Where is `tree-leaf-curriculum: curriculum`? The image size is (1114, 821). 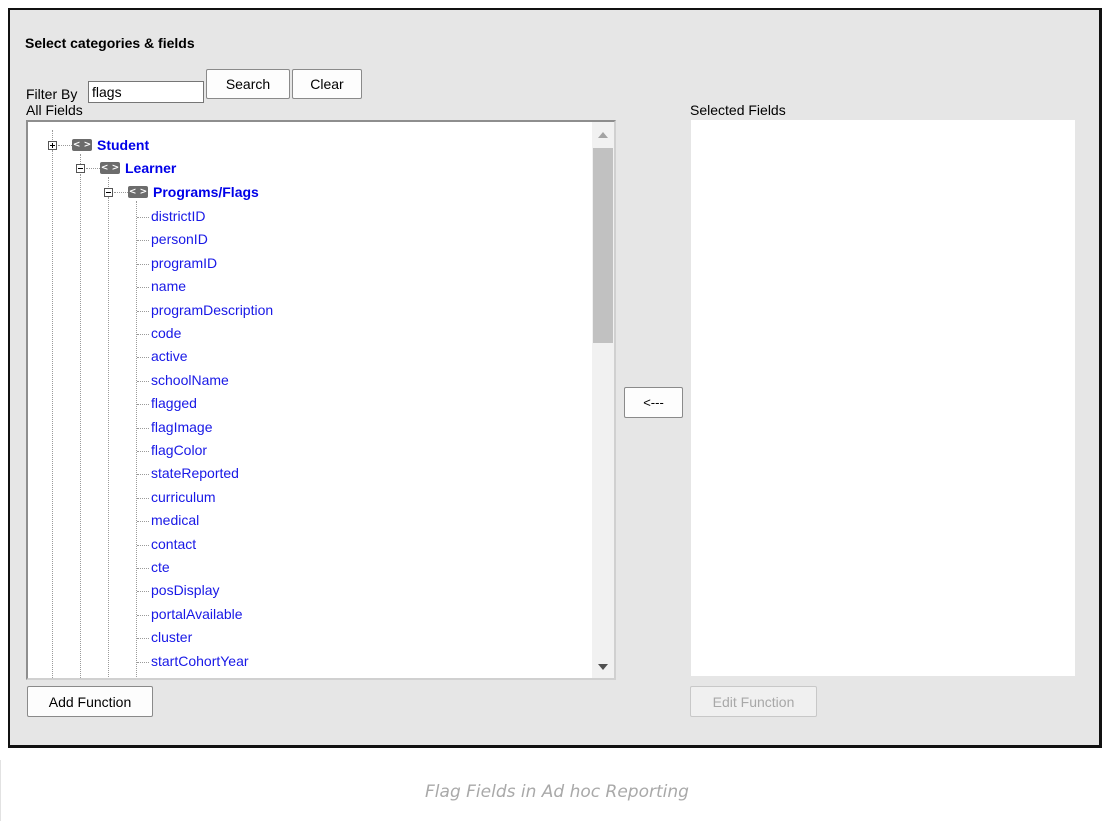 tree-leaf-curriculum: curriculum is located at coordinates (183, 497).